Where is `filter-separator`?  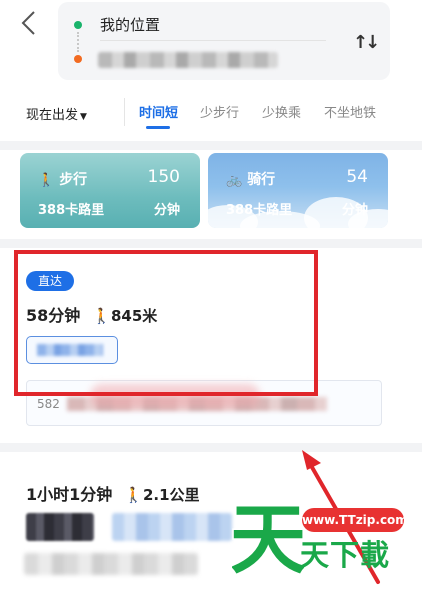 filter-separator is located at coordinates (124, 112).